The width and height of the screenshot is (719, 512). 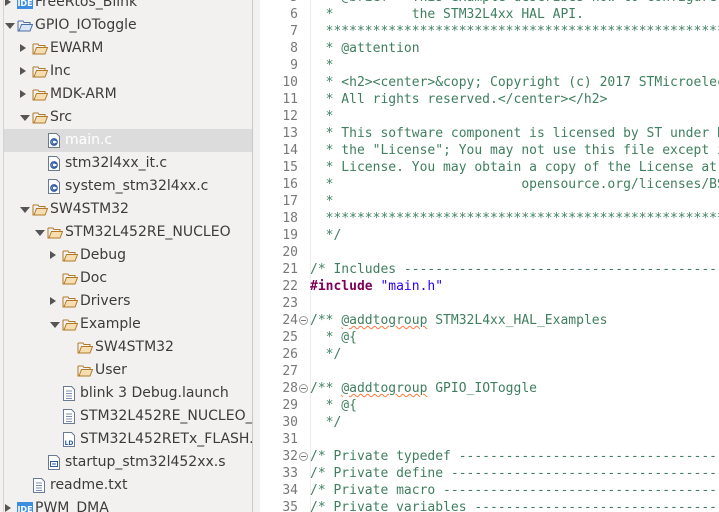 What do you see at coordinates (290, 218) in the screenshot?
I see `line-number: 18` at bounding box center [290, 218].